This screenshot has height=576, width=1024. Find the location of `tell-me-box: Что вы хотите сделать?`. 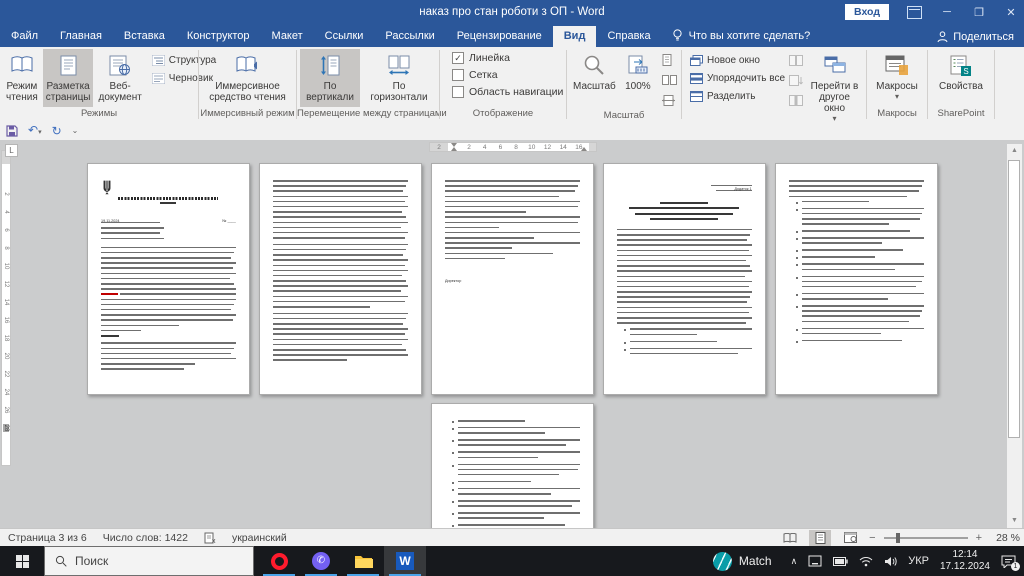

tell-me-box: Что вы хотите сделать? is located at coordinates (741, 38).